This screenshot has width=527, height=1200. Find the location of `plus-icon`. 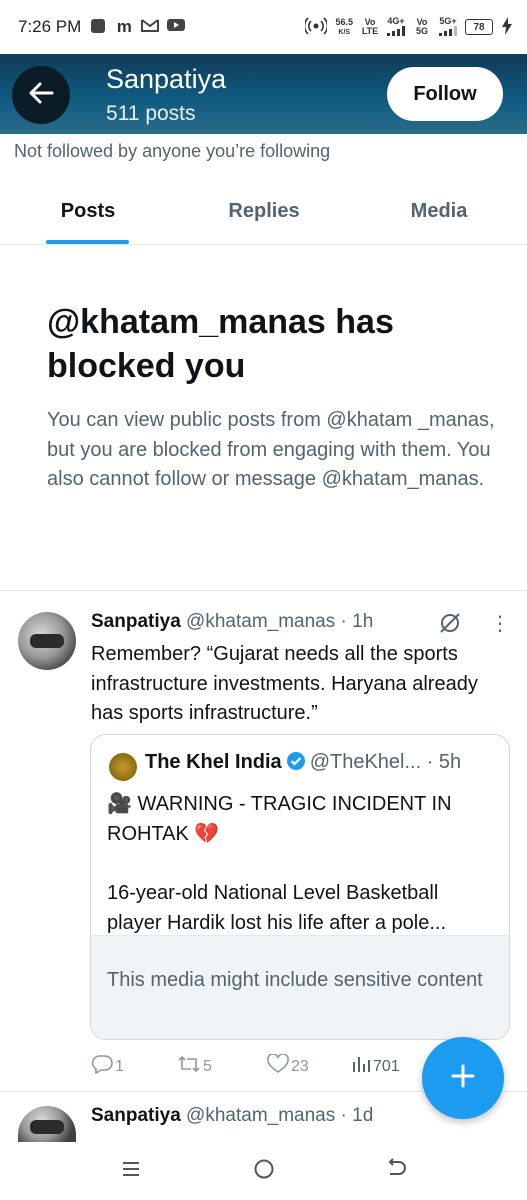

plus-icon is located at coordinates (463, 1078).